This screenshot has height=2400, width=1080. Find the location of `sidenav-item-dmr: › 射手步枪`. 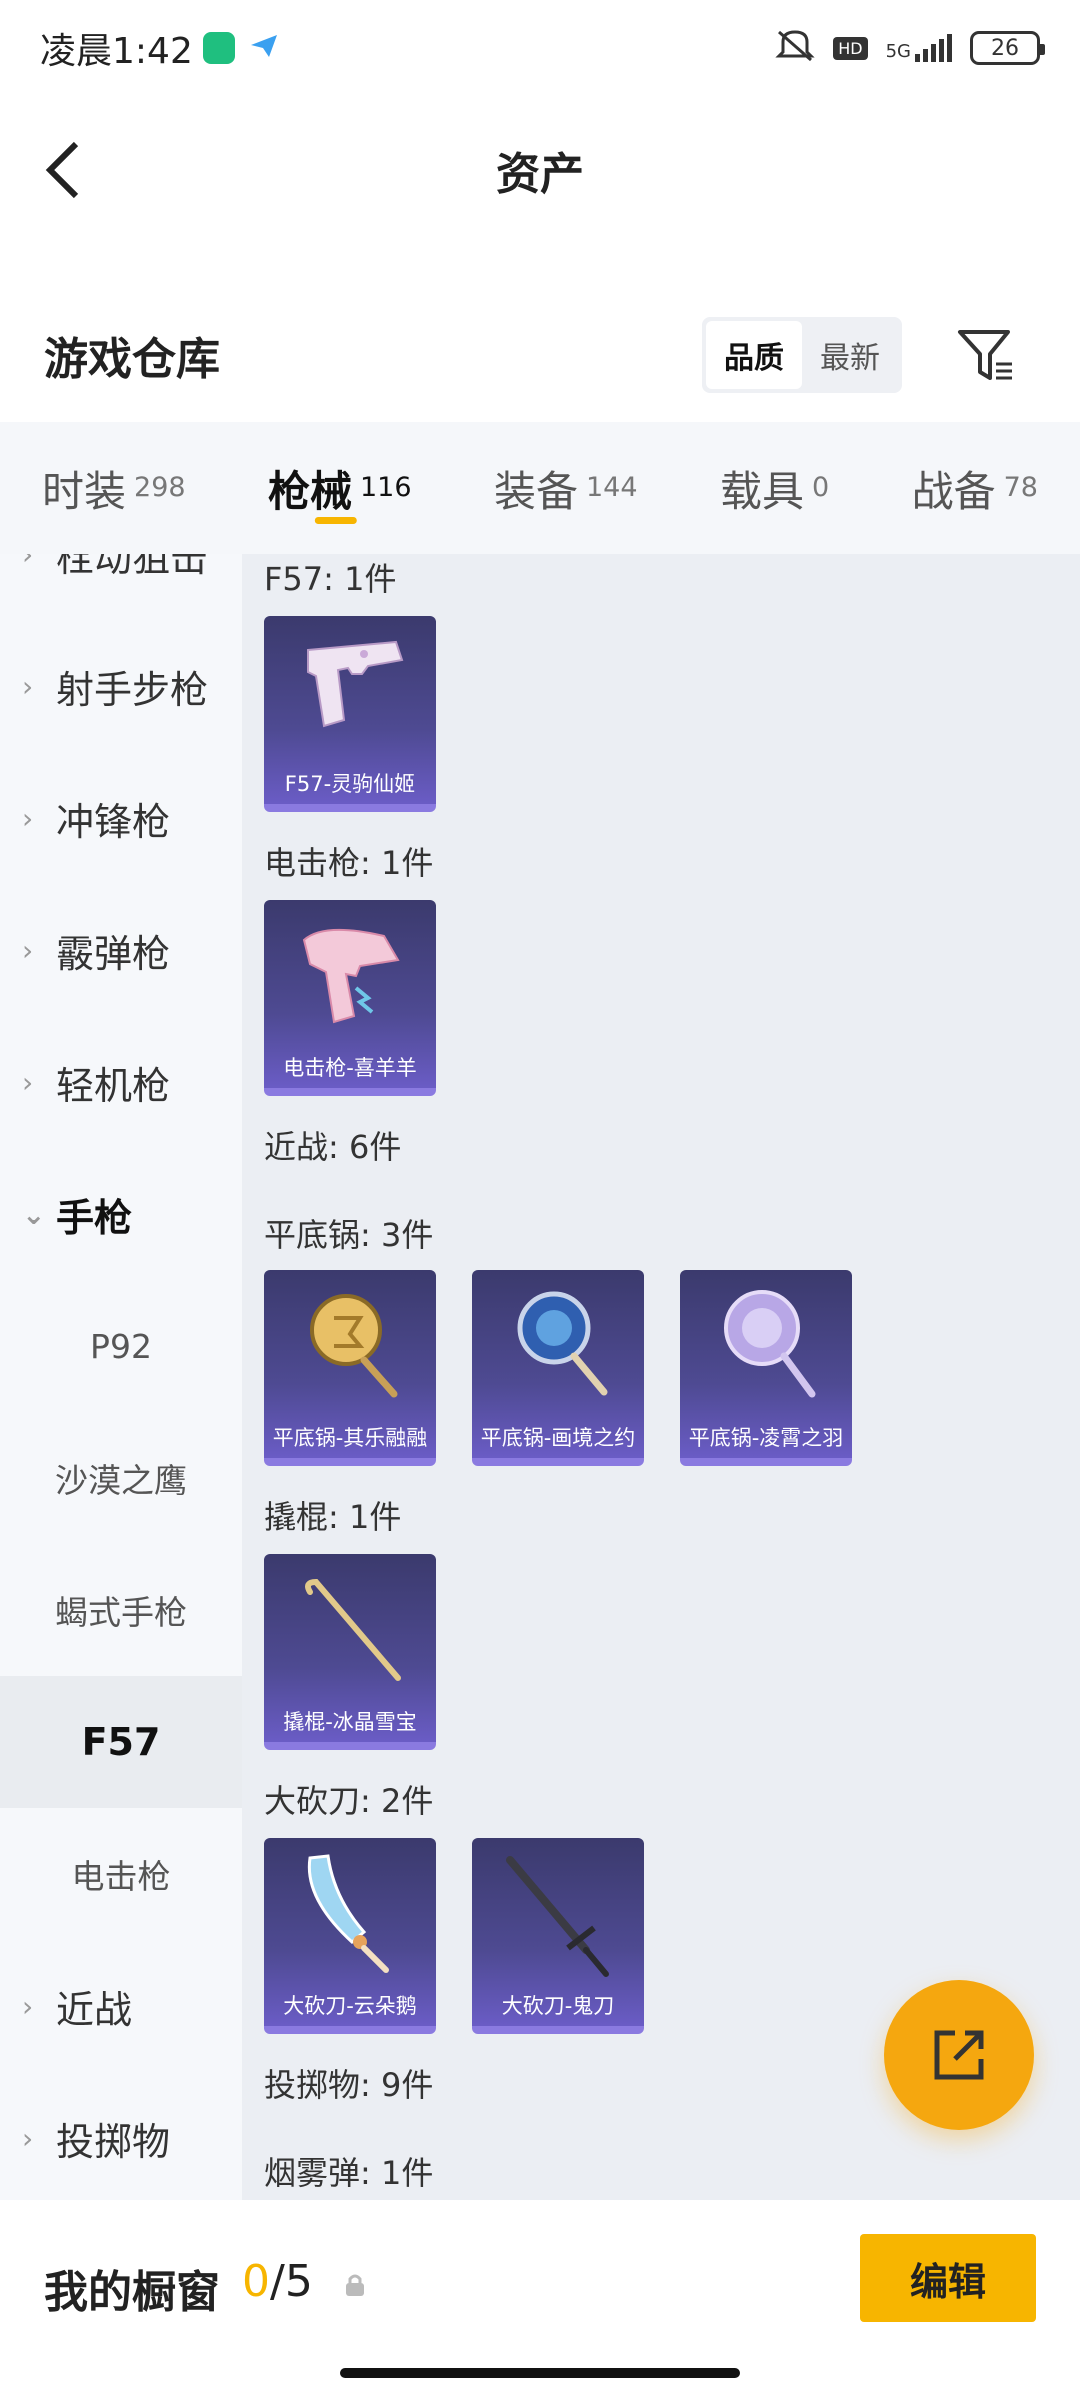

sidenav-item-dmr: › 射手步枪 is located at coordinates (121, 686).